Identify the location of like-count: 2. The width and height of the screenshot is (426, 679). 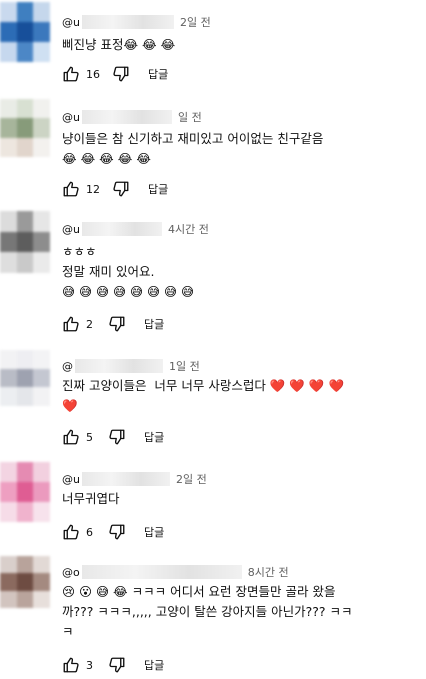
(89, 324).